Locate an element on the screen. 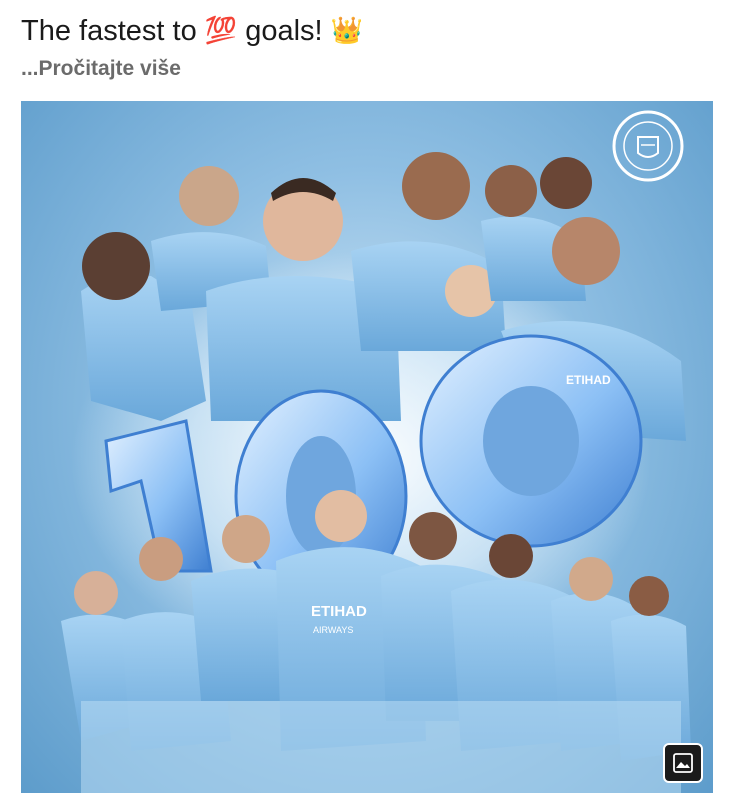 The width and height of the screenshot is (734, 800). club-crest is located at coordinates (648, 146).